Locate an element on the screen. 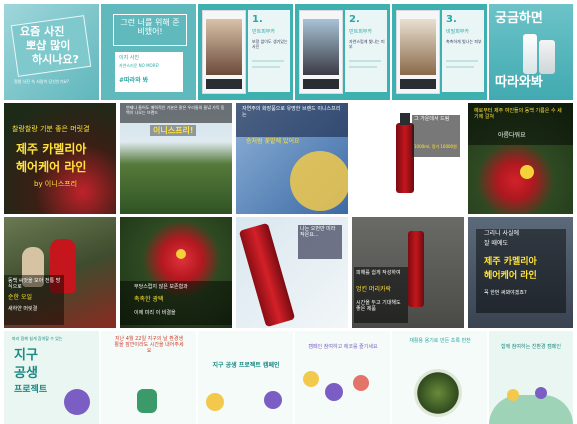 The width and height of the screenshot is (577, 424). tile6-line2: 따라와봐 is located at coordinates (519, 82).